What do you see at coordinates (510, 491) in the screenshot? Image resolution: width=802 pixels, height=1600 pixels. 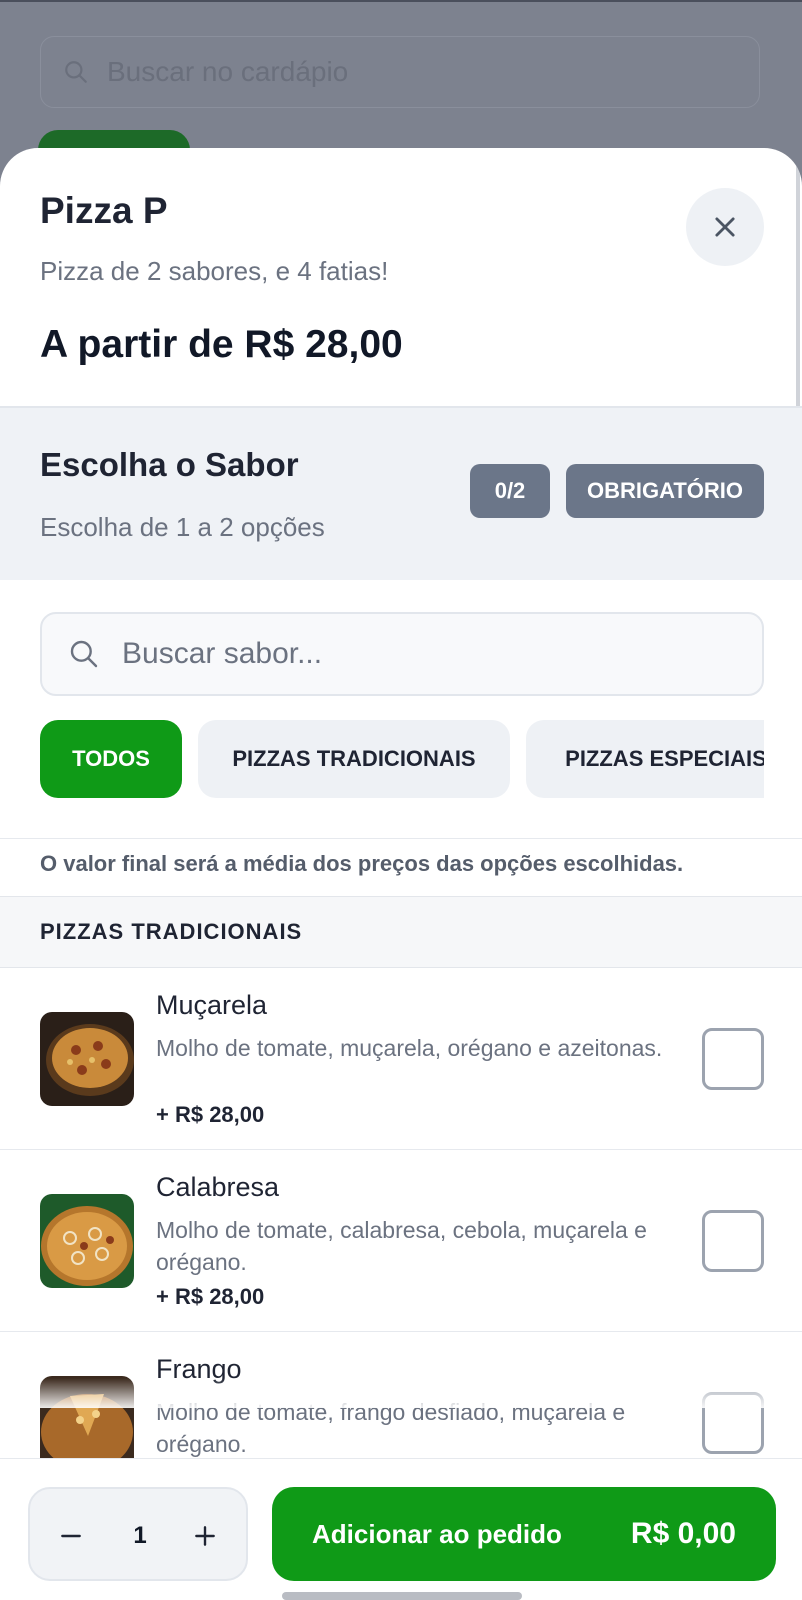 I see `selection-count-badge: 0/2` at bounding box center [510, 491].